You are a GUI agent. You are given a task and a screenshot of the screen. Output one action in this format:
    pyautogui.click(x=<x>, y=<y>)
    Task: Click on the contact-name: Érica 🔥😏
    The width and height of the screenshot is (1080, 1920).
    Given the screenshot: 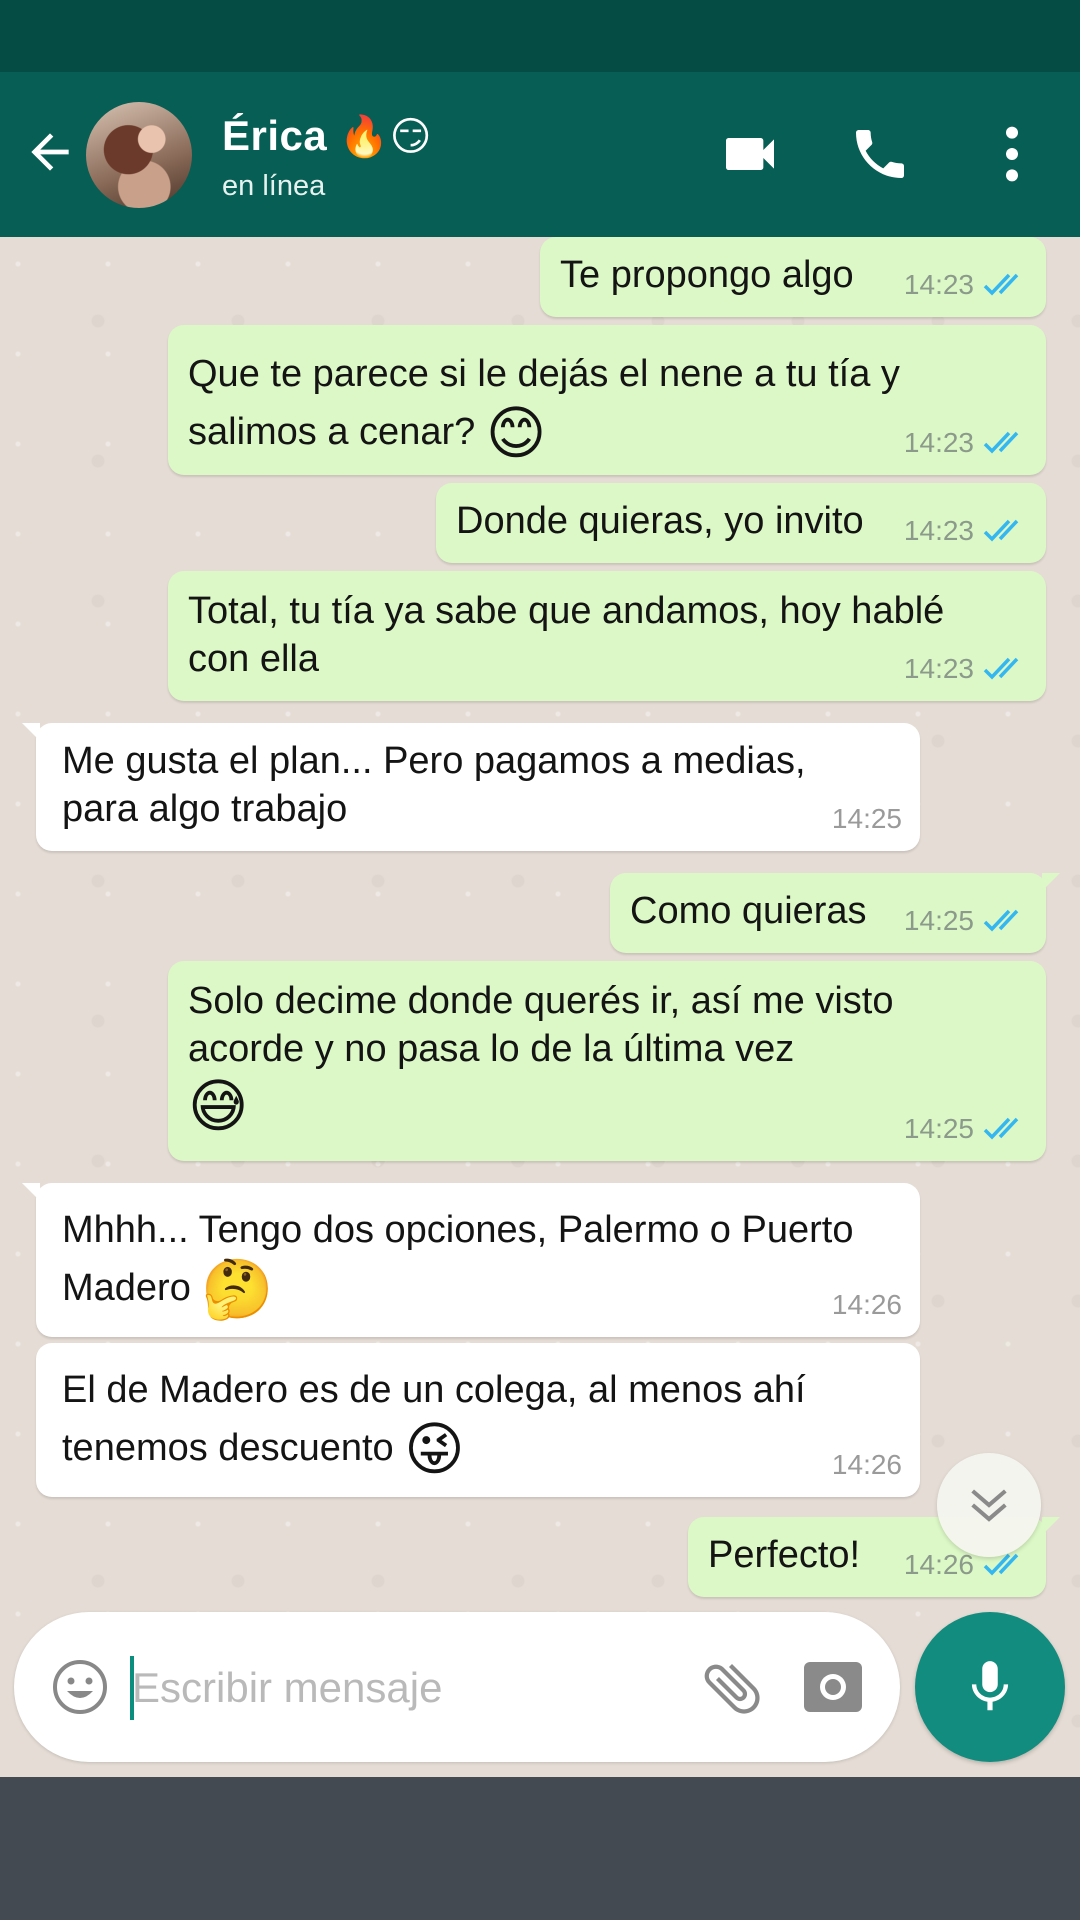 What is the action you would take?
    pyautogui.click(x=327, y=136)
    